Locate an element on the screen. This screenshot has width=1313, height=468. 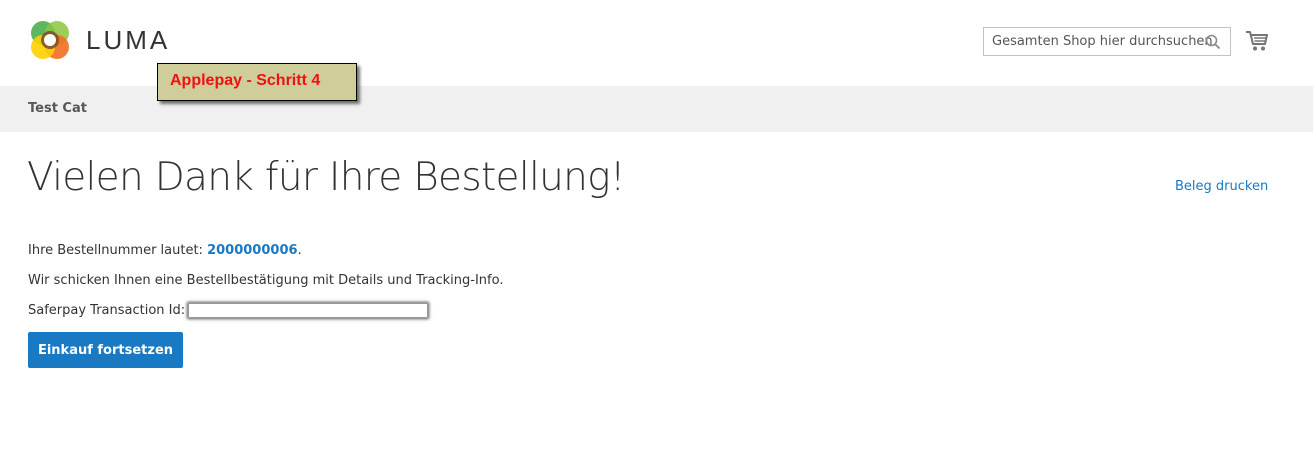
print-receipt-link: Beleg drucken is located at coordinates (1221, 186).